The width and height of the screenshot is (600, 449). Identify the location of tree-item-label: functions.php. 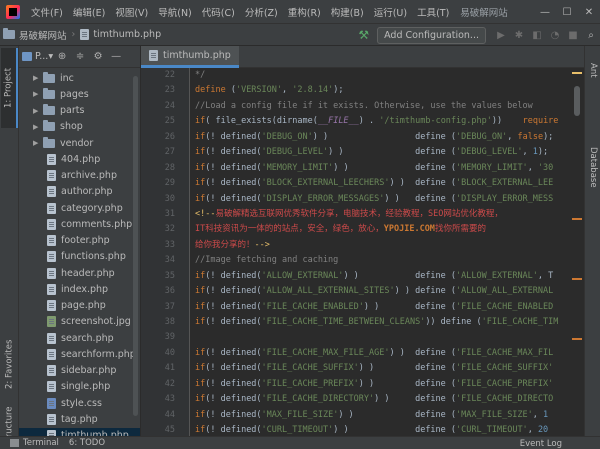
(93, 257).